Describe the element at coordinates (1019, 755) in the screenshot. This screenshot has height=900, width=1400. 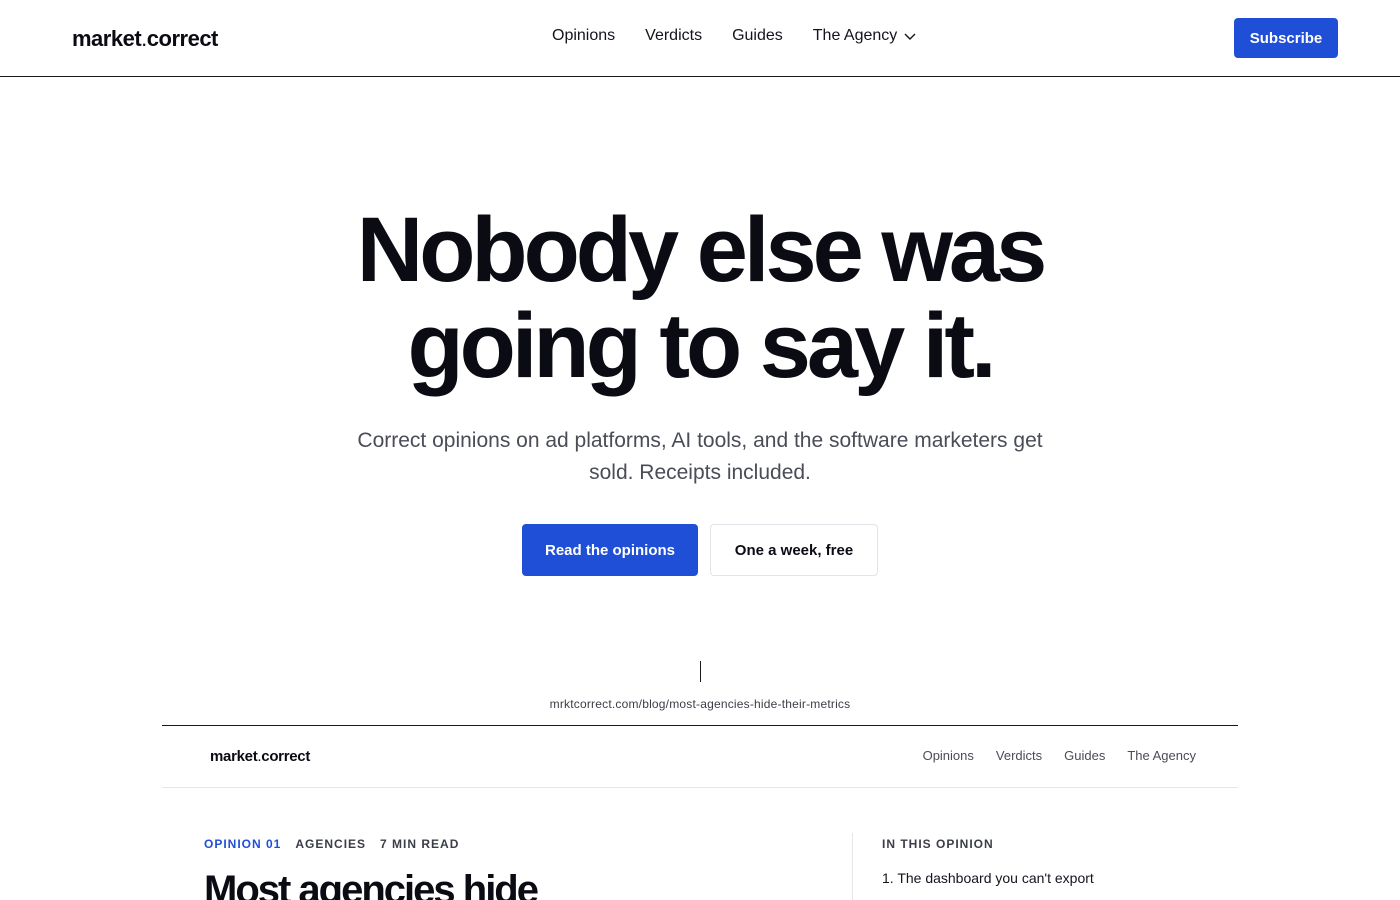
I see `preview-nav-verdicts: Verdicts` at that location.